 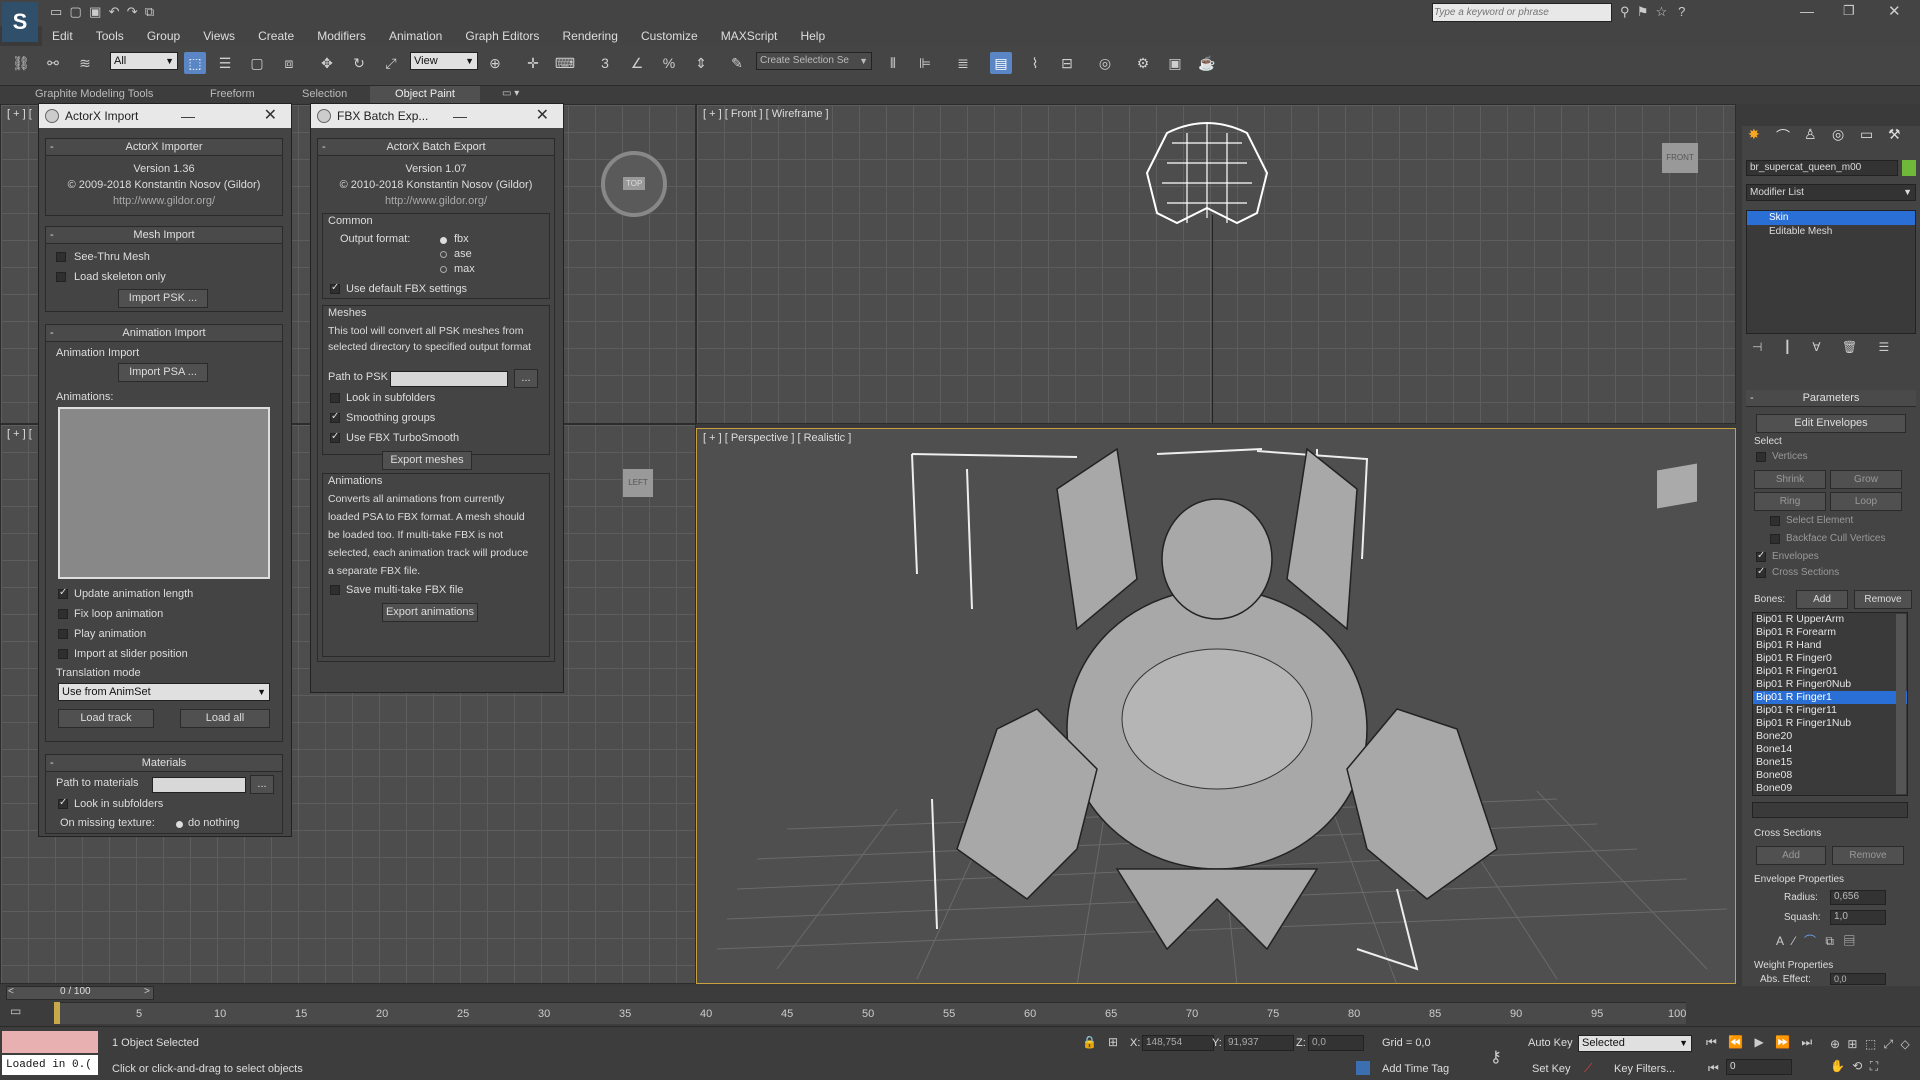 I want to click on display-tab-icon: ▭, so click(x=1866, y=134).